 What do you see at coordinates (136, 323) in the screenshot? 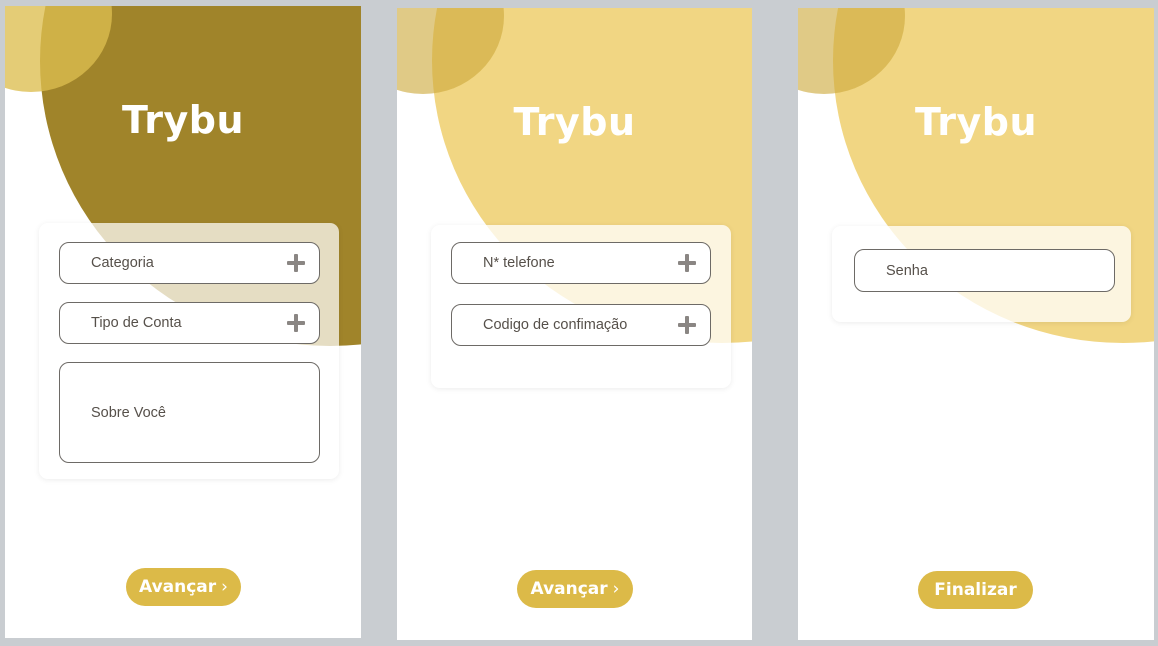
I see `account-type-label: Tipo de Conta` at bounding box center [136, 323].